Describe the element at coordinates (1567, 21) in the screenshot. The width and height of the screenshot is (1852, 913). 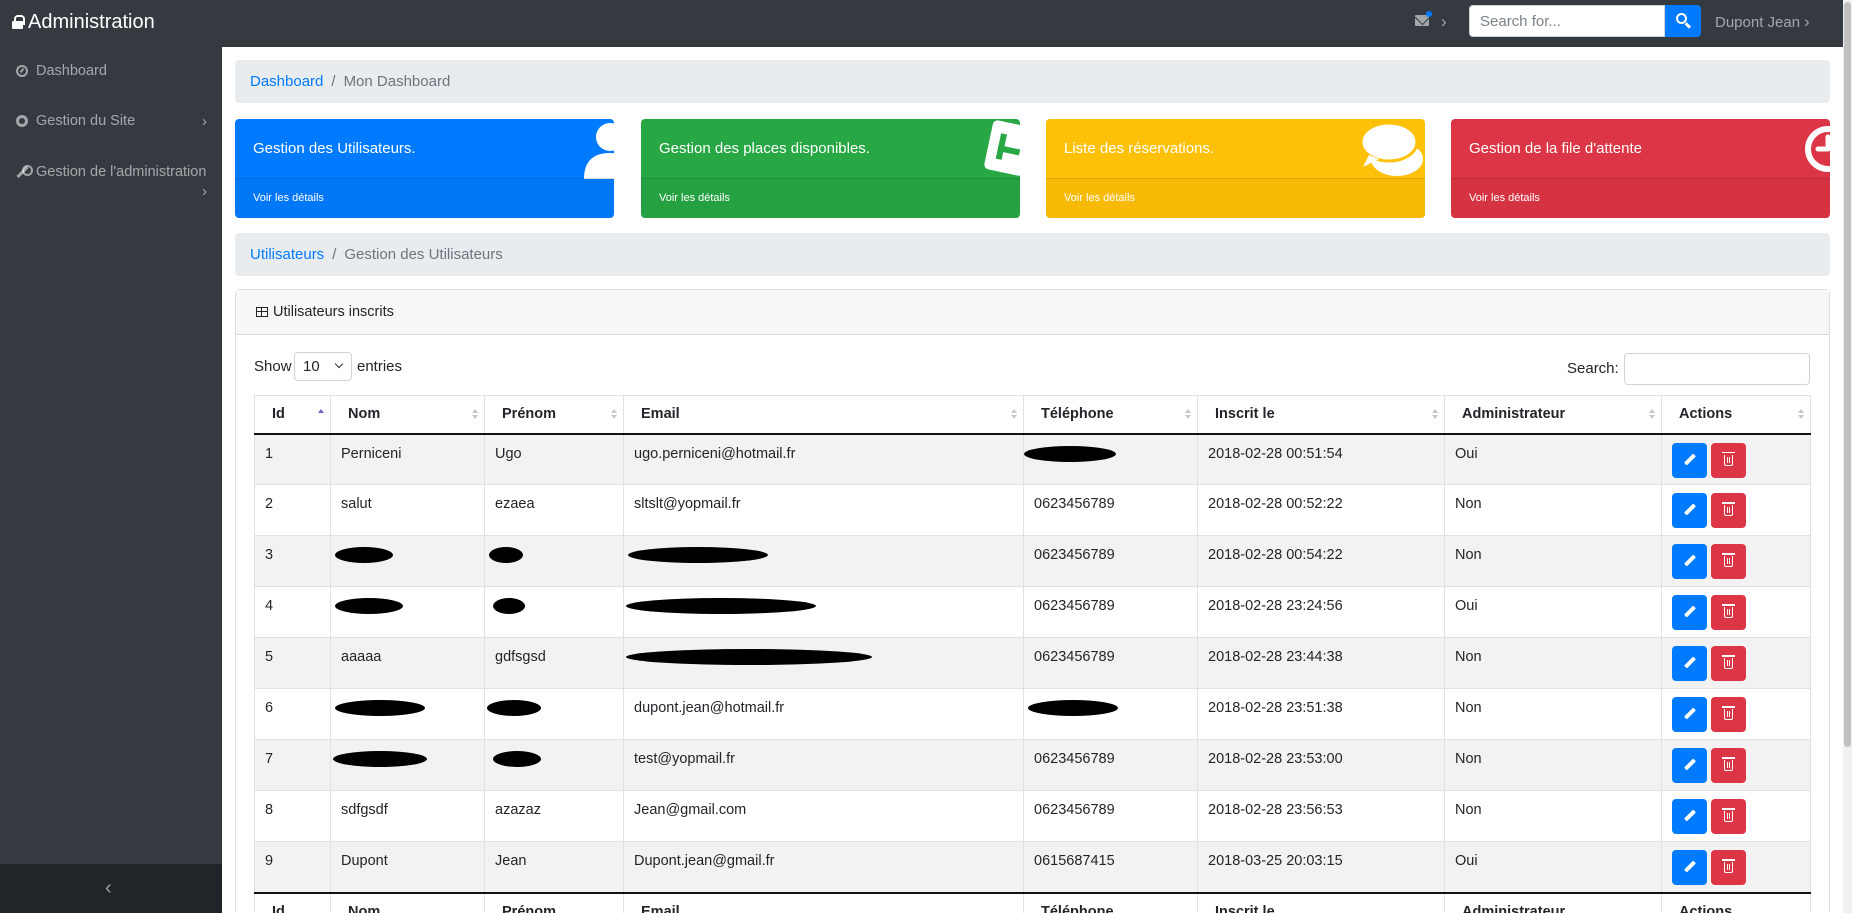
I see `search-input` at that location.